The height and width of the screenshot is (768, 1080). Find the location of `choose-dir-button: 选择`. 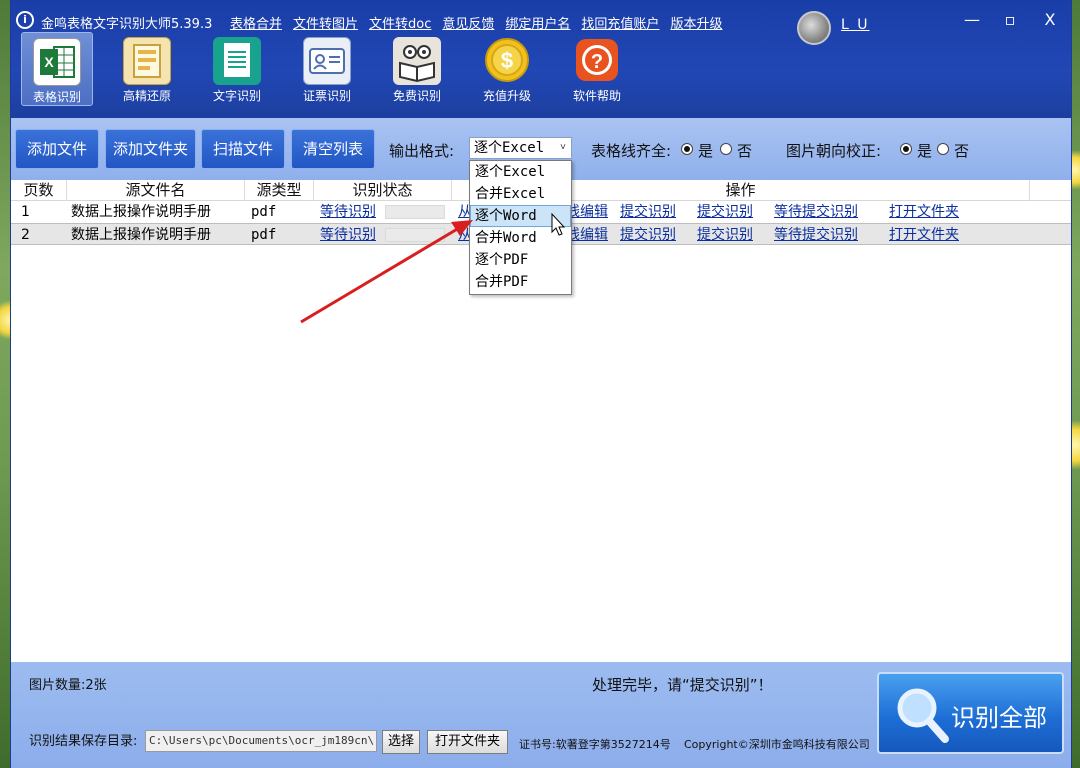

choose-dir-button: 选择 is located at coordinates (401, 742).